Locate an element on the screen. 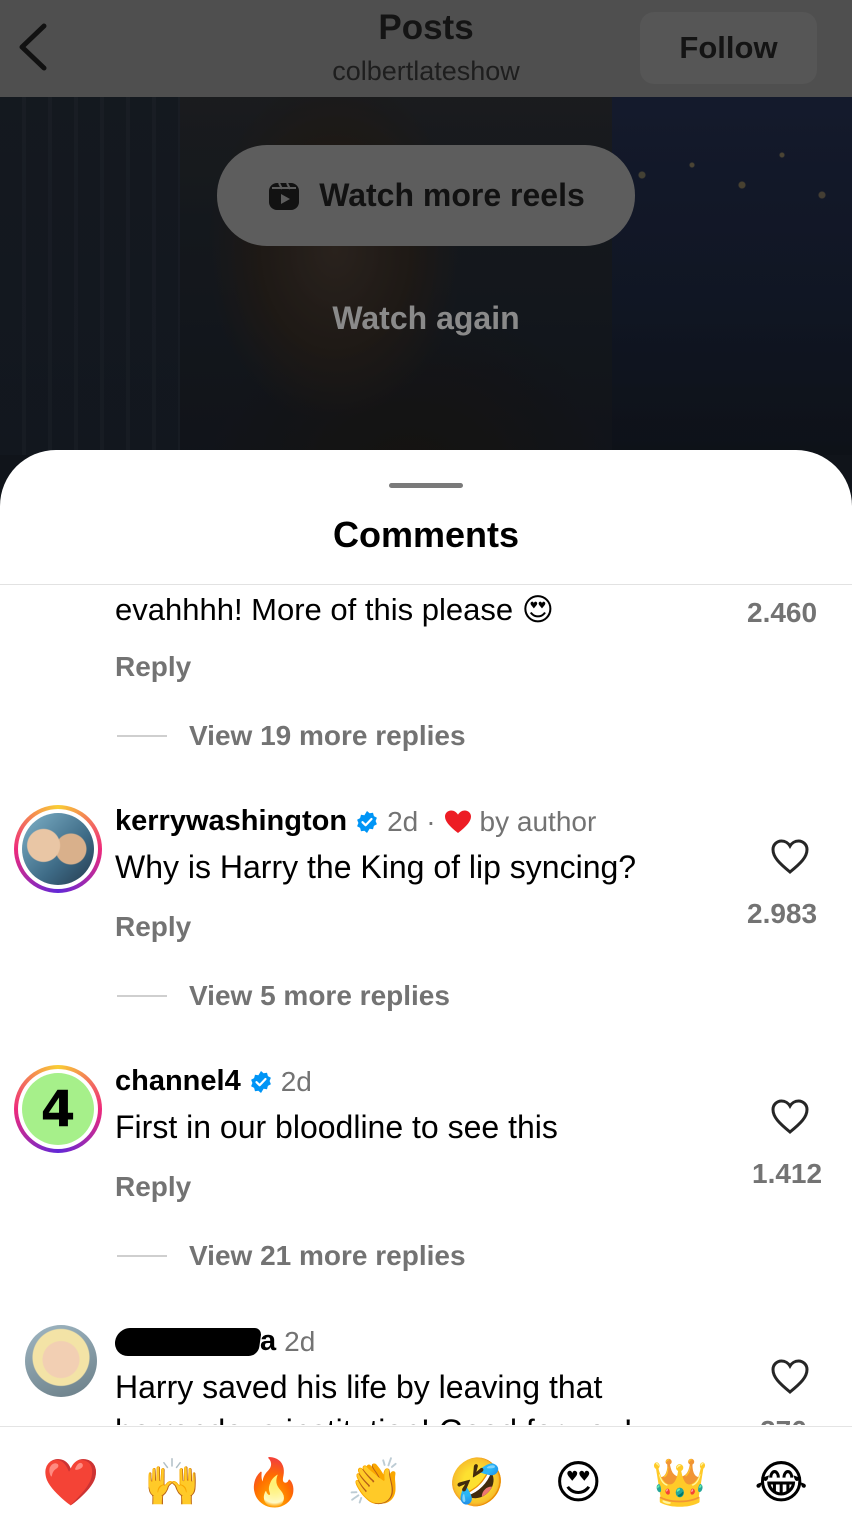 The height and width of the screenshot is (1536, 852). comment-text: Why is Harry the King of lip syncing? is located at coordinates (376, 867).